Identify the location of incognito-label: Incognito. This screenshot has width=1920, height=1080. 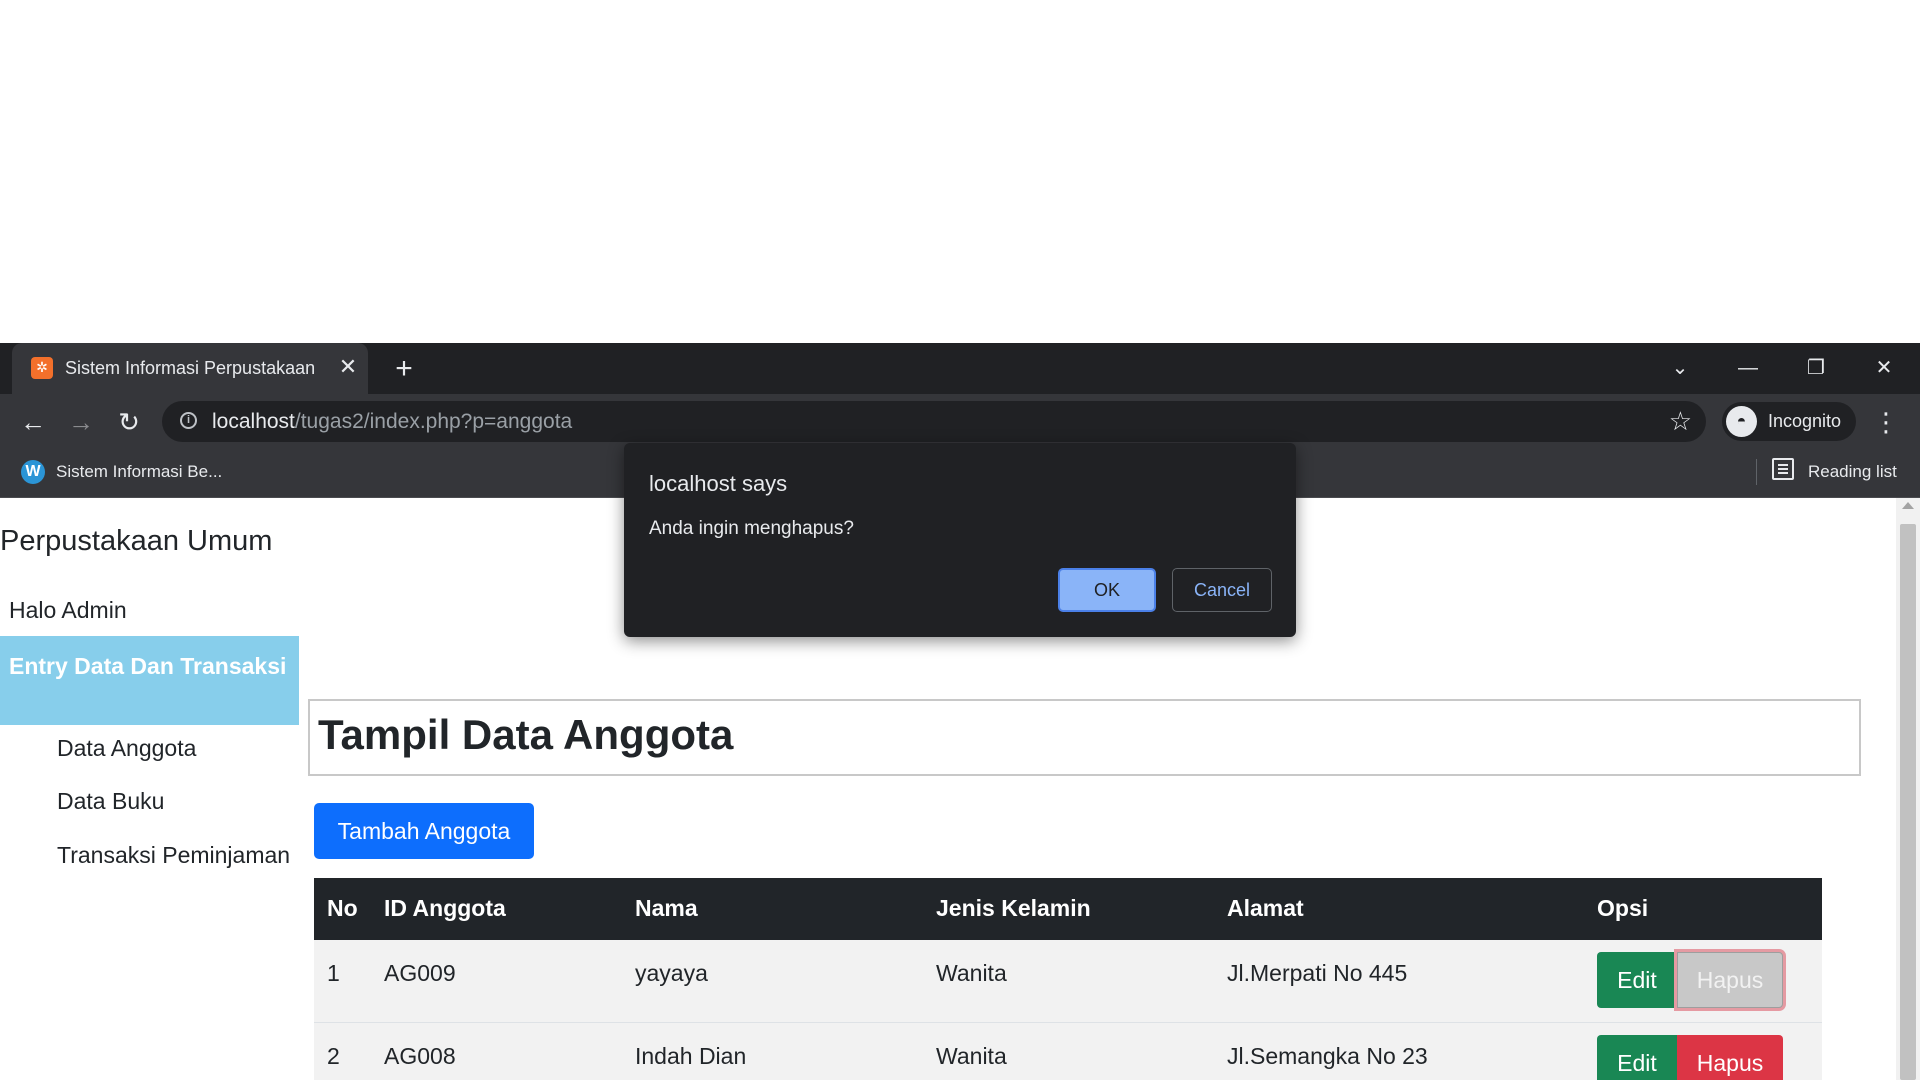
(1805, 421).